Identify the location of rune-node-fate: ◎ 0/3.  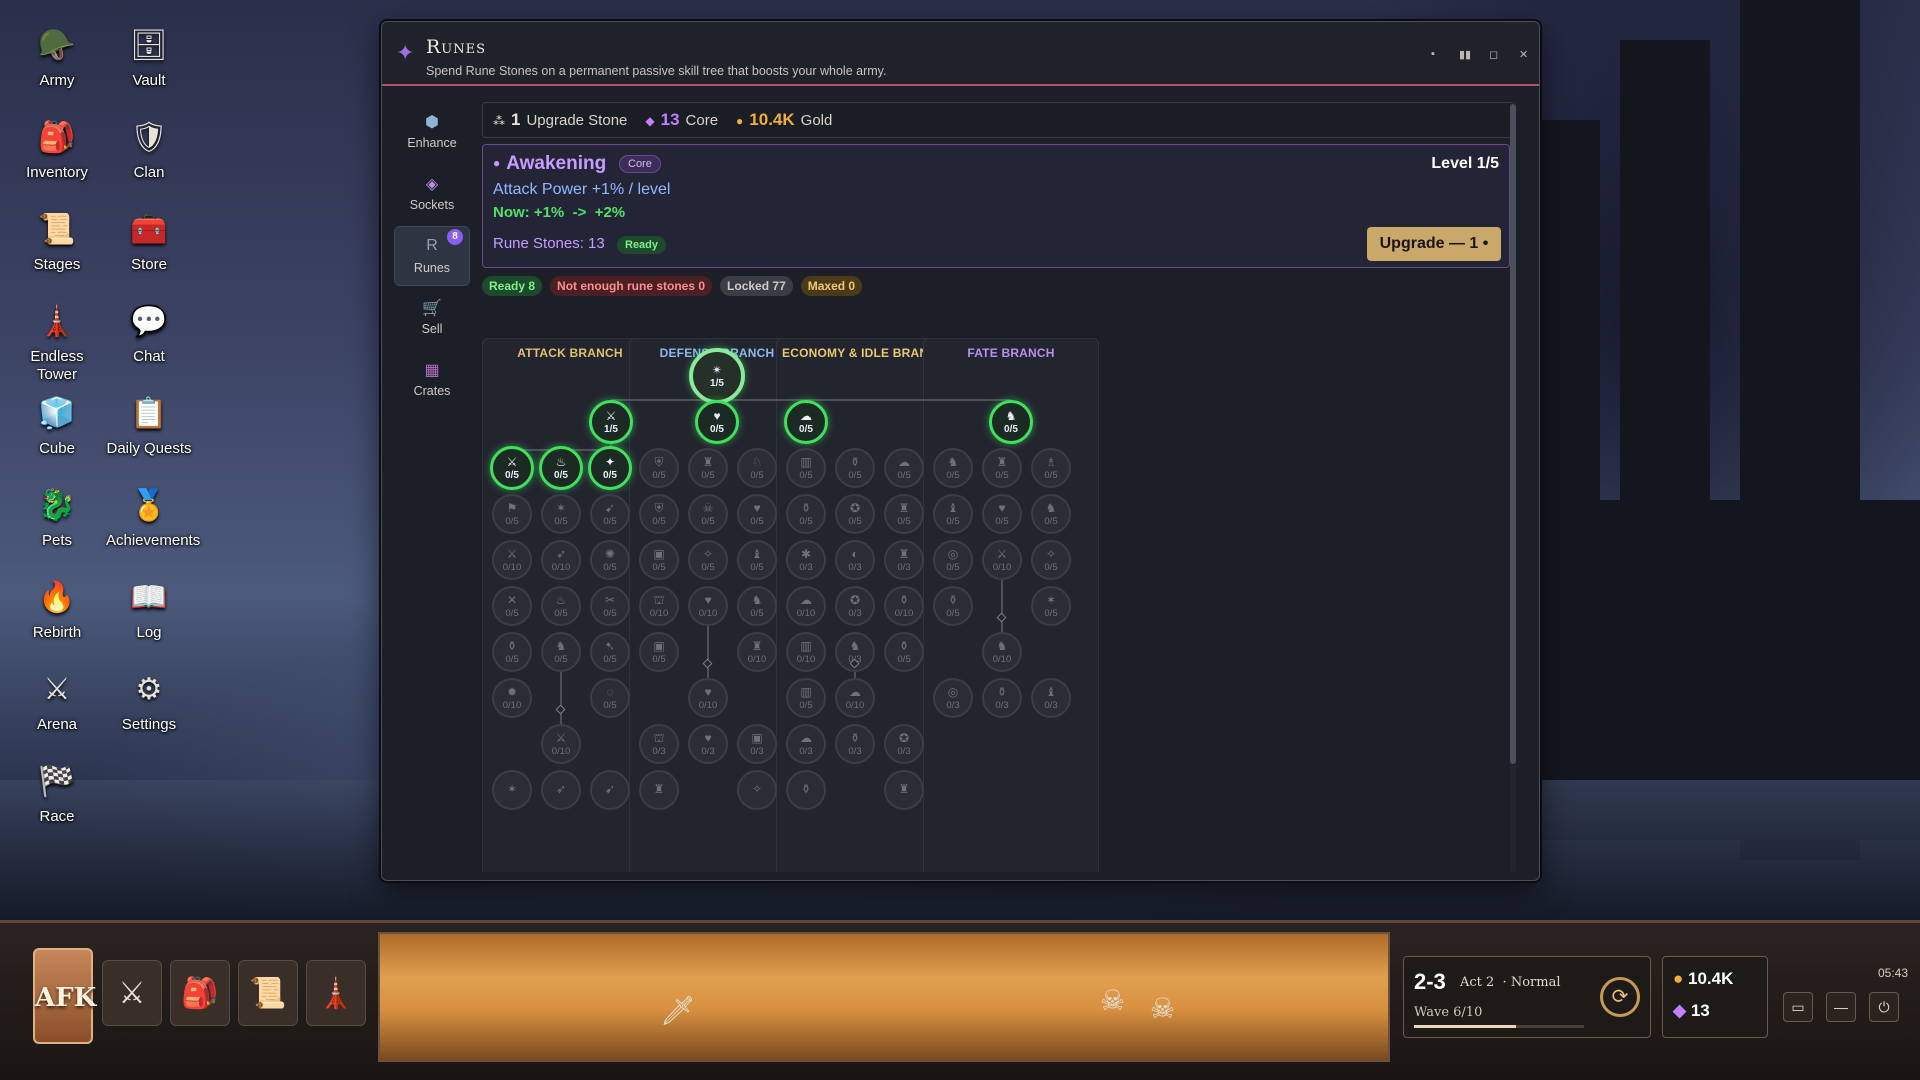
(953, 698).